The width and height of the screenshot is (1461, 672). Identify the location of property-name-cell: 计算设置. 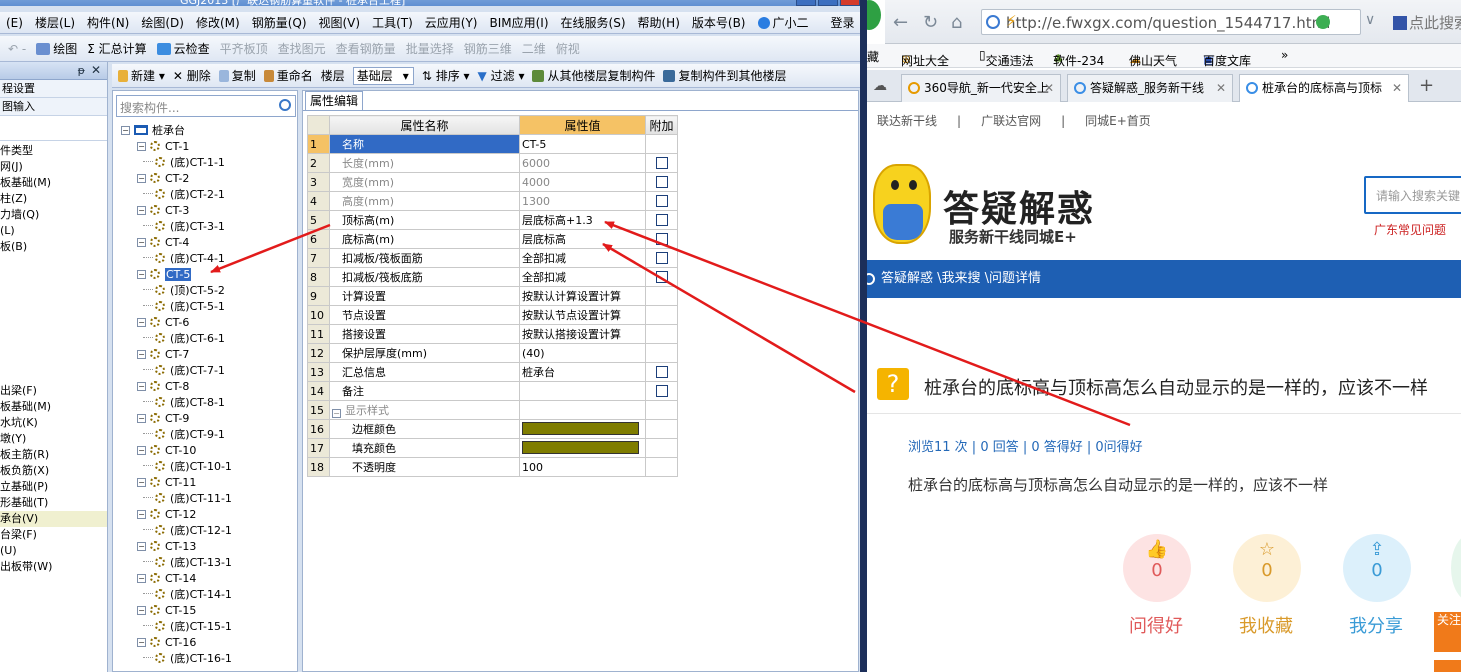
(424, 296).